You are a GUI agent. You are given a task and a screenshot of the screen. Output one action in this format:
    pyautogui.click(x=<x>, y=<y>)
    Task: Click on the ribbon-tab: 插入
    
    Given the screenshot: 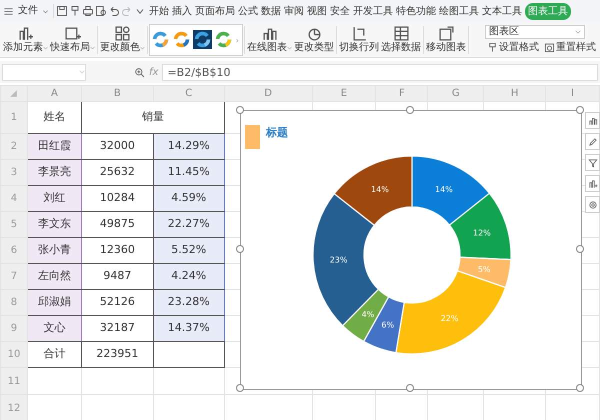 What is the action you would take?
    pyautogui.click(x=182, y=11)
    